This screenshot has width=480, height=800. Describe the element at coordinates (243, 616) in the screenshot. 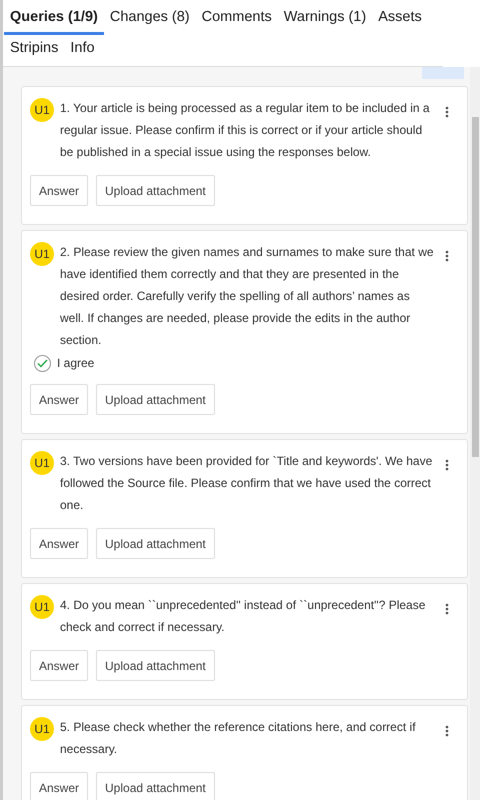

I see `query-text: 4. Do you mean ``unprecedented'' instead of ``unprecedent''? Please check and correct if necessary.` at that location.